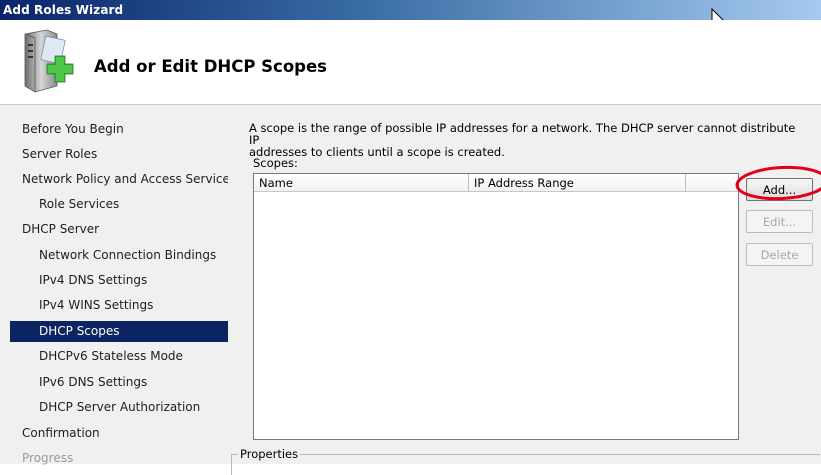 The height and width of the screenshot is (475, 821). Describe the element at coordinates (96, 305) in the screenshot. I see `step-ipv4-wins-settings: IPv4 WINS Settings` at that location.